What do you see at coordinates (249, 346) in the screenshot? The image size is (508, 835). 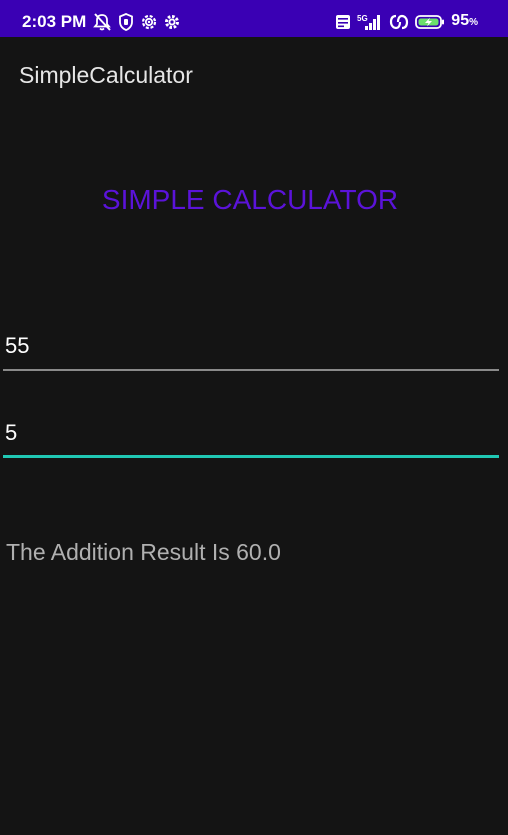 I see `first-number-input` at bounding box center [249, 346].